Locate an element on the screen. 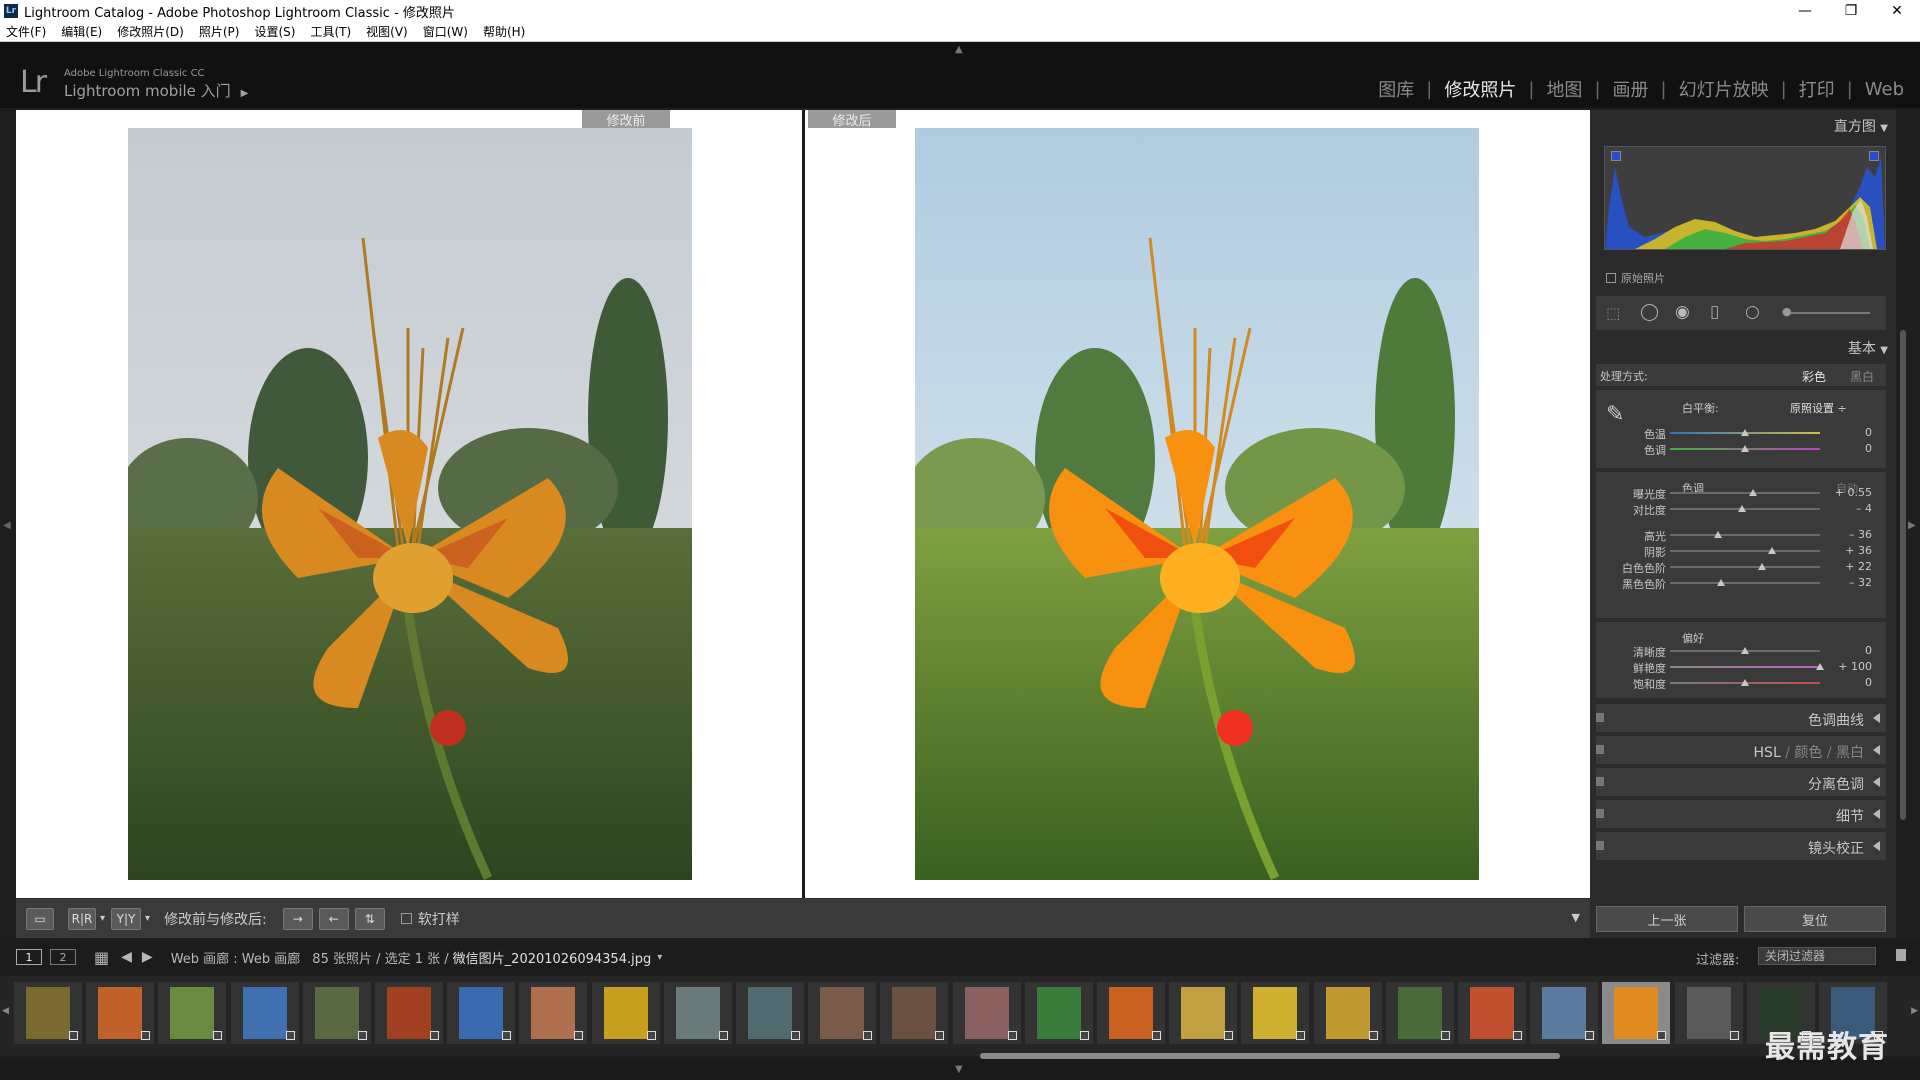 This screenshot has height=1080, width=1920. source-label: Web 画廊 is located at coordinates (236, 957).